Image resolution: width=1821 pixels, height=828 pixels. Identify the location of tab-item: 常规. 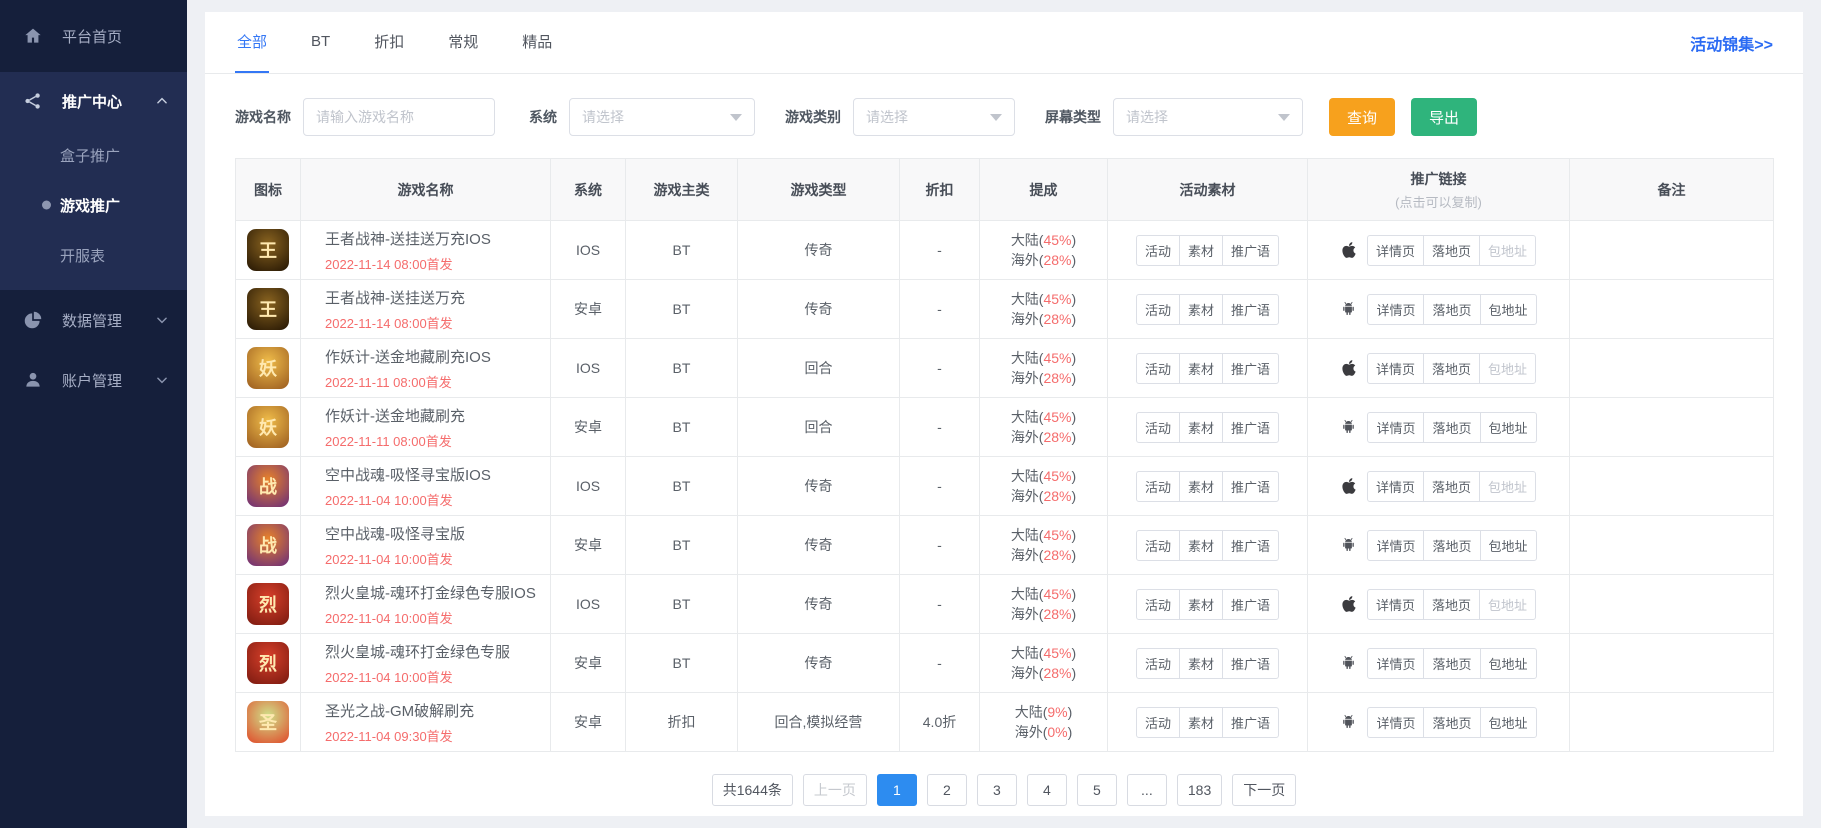
(463, 42).